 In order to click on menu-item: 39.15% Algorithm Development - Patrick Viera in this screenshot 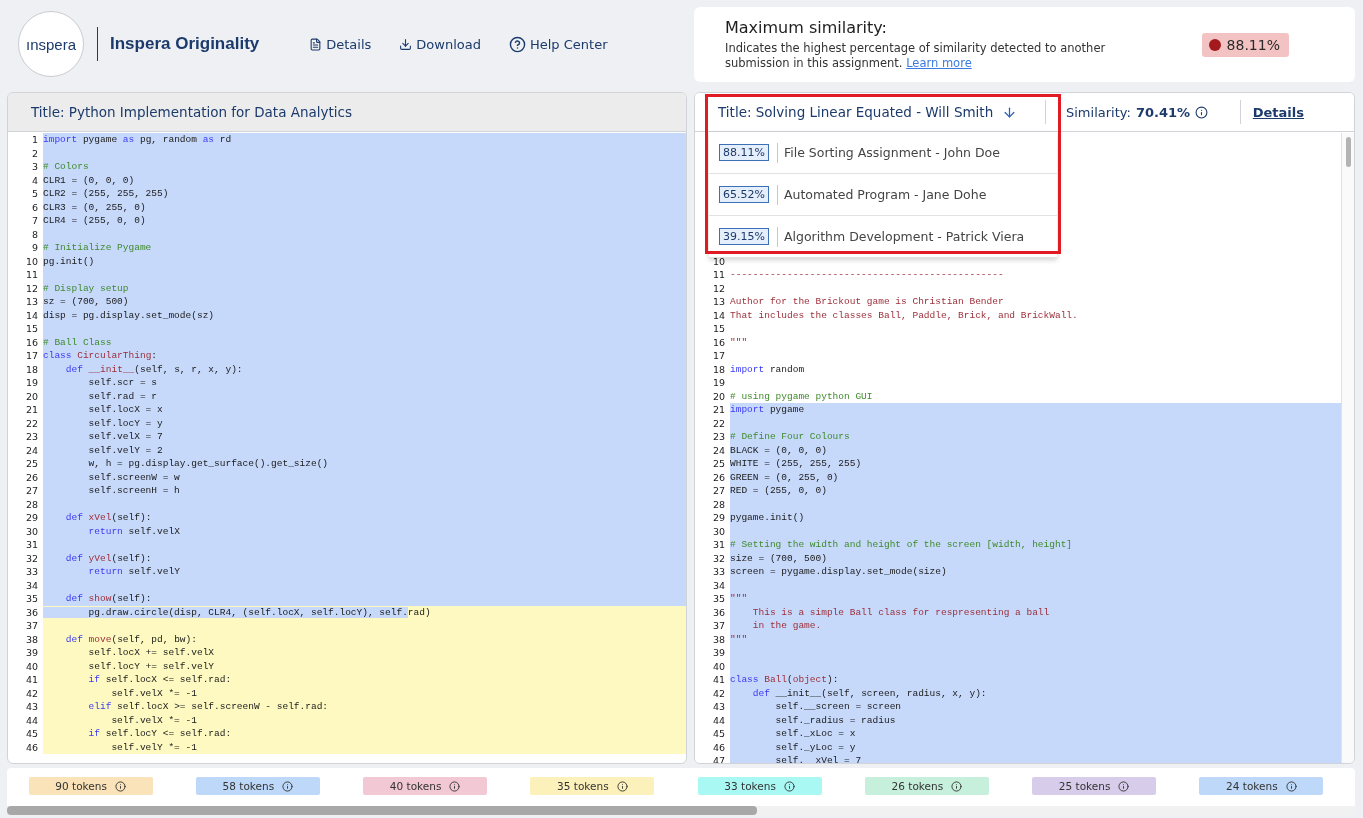, I will do `click(883, 237)`.